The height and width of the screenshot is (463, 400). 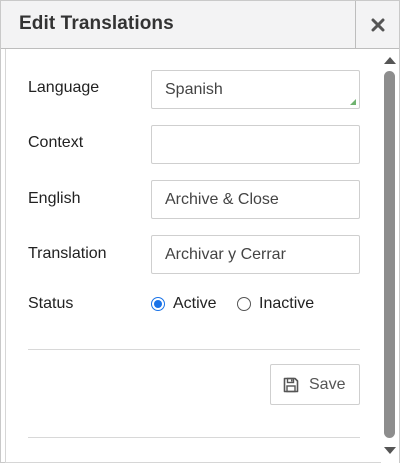 What do you see at coordinates (286, 304) in the screenshot?
I see `status-inactive-label: Inactive` at bounding box center [286, 304].